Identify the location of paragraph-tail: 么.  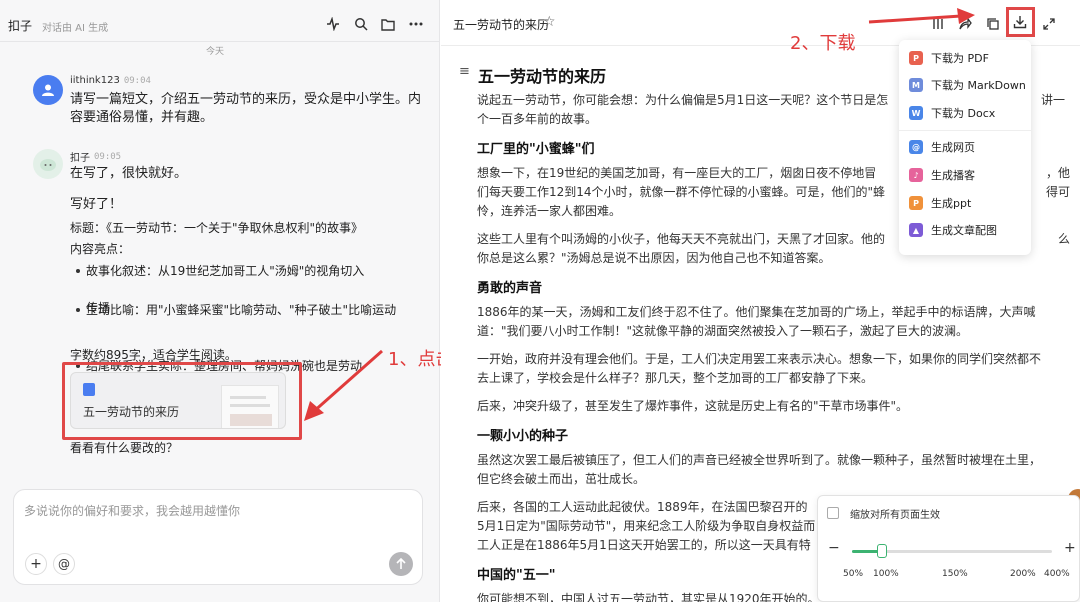
(1064, 239).